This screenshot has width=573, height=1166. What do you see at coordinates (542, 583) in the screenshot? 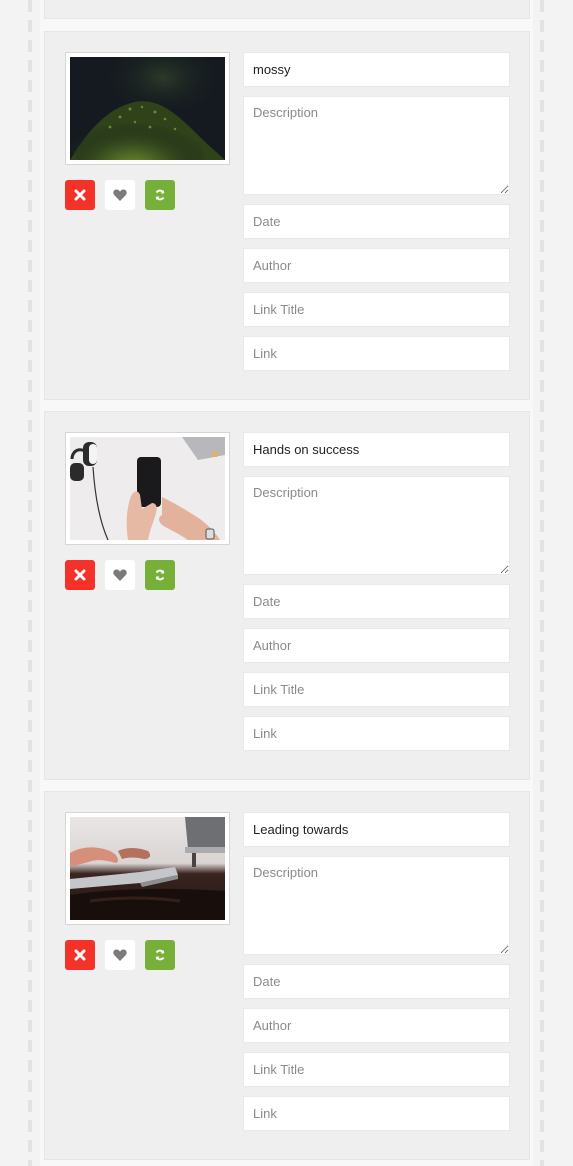
I see `right-dashed-border` at bounding box center [542, 583].